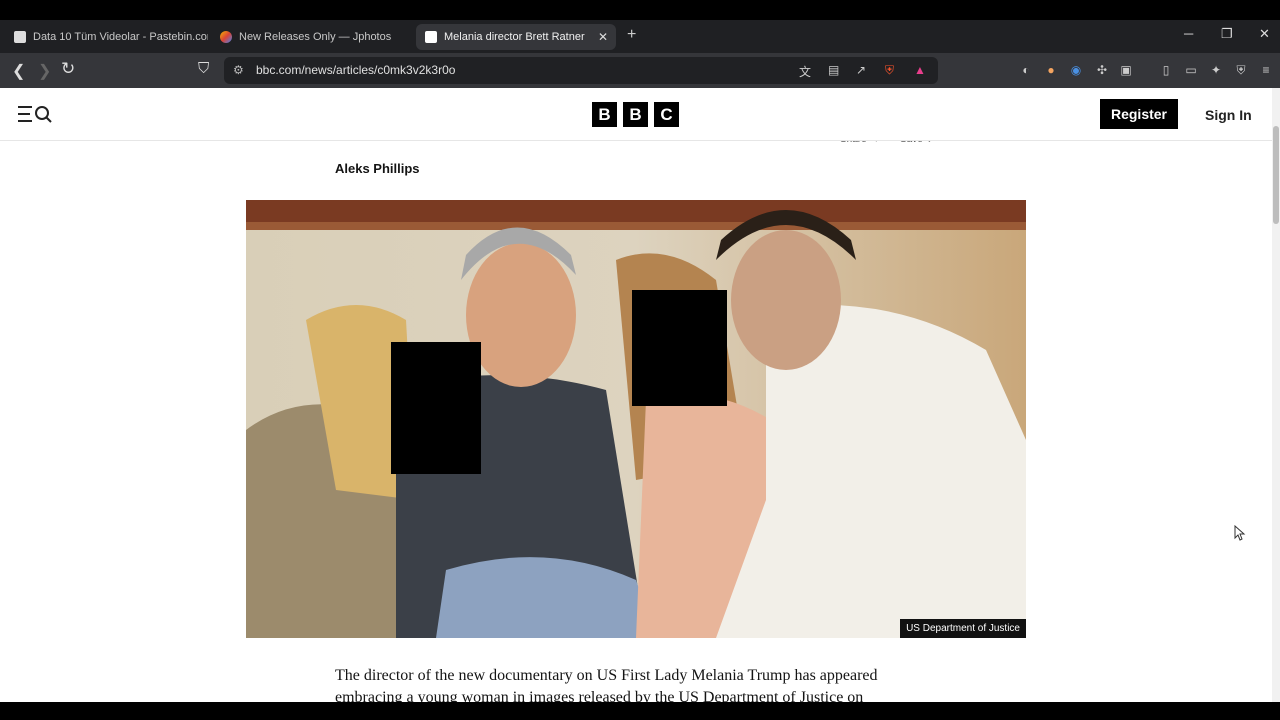 This screenshot has width=1280, height=720. What do you see at coordinates (889, 70) in the screenshot?
I see `brave-shields-icon: ⛨` at bounding box center [889, 70].